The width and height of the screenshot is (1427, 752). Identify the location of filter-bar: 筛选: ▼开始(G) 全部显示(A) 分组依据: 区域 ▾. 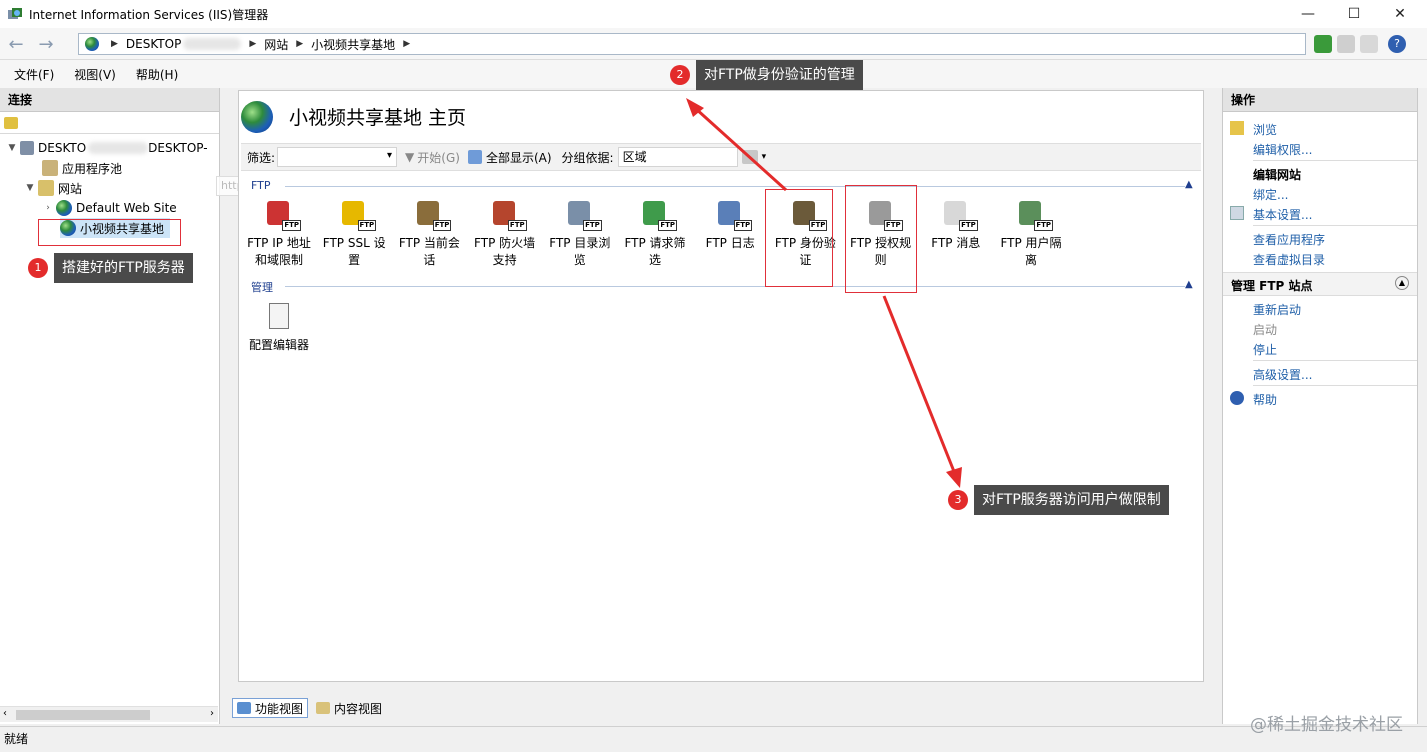
(721, 157).